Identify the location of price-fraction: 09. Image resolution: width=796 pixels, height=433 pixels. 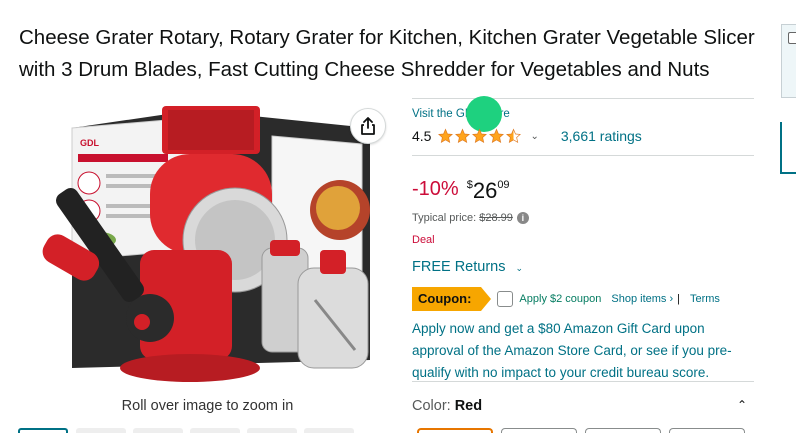
(503, 185).